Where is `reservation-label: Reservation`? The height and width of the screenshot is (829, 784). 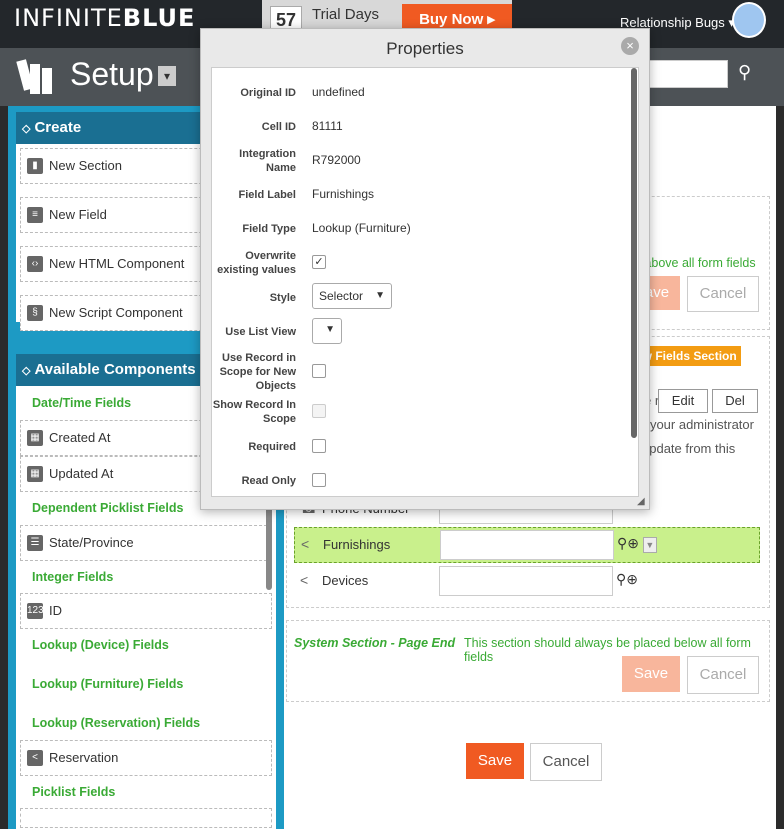
reservation-label: Reservation is located at coordinates (84, 757).